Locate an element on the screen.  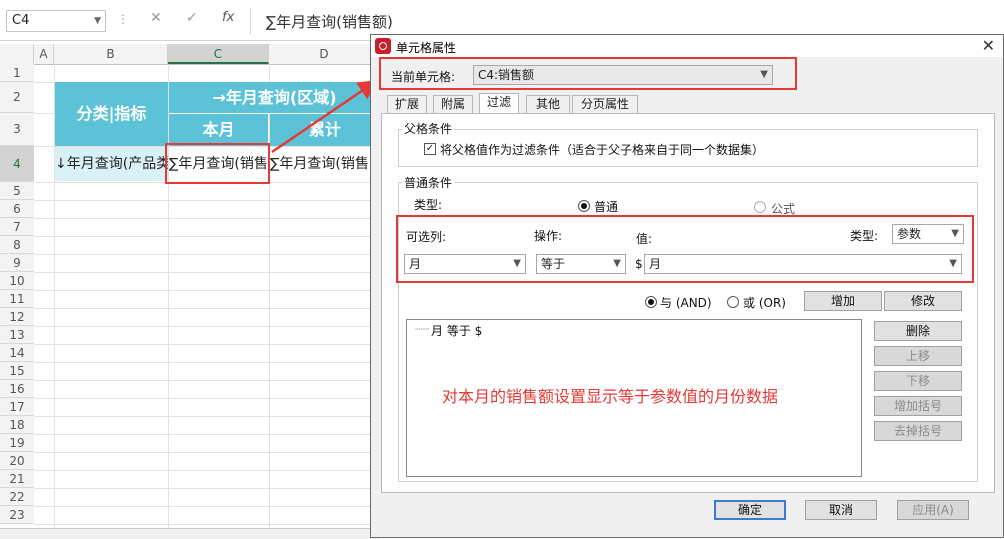
move-down-button: 下移 is located at coordinates (918, 381).